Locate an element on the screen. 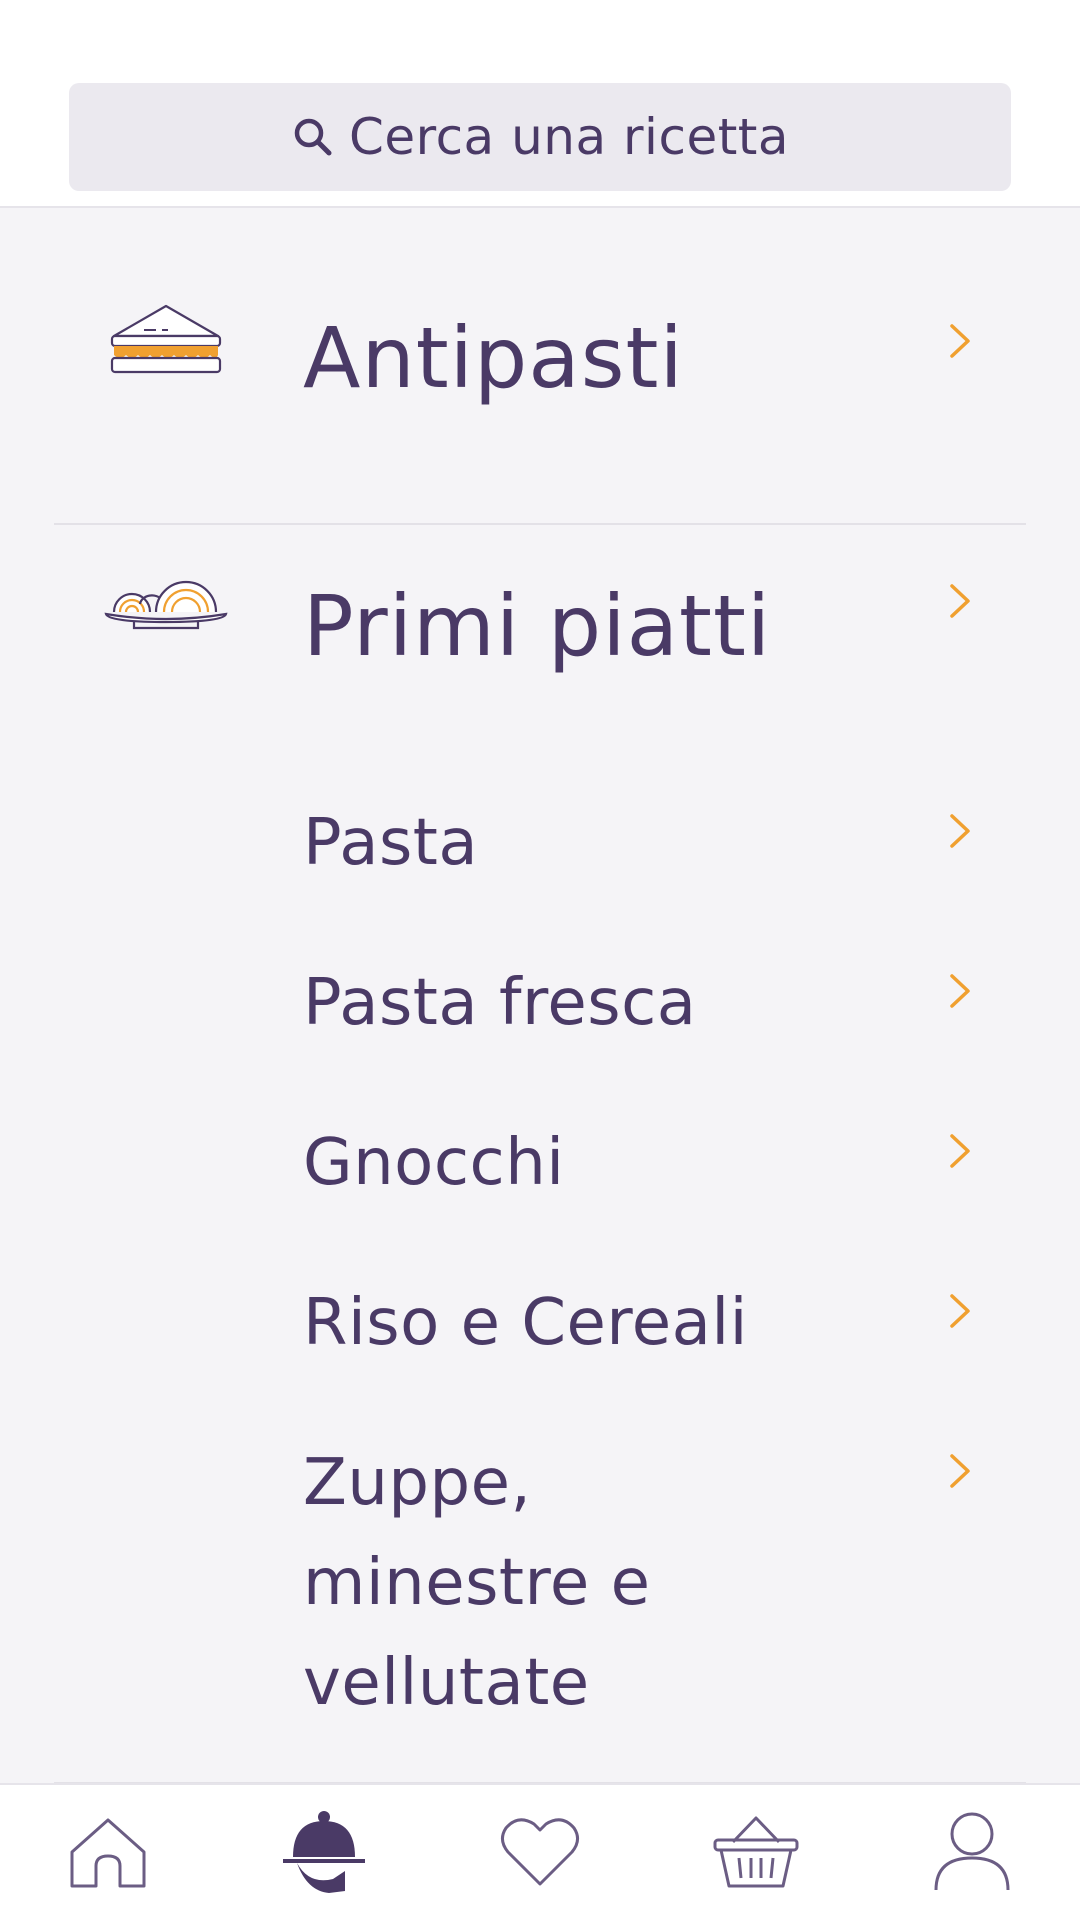  nav-basket is located at coordinates (756, 1852).